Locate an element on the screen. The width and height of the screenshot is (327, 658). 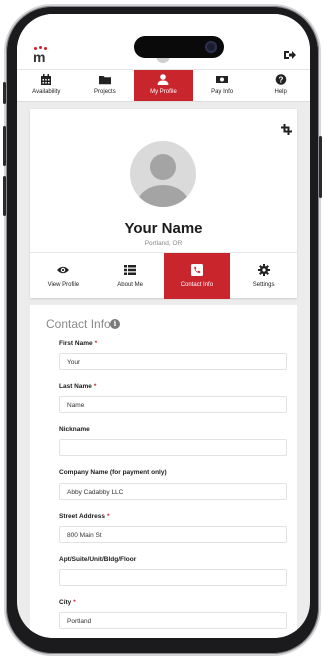
first-name-label: First Name * is located at coordinates (78, 343).